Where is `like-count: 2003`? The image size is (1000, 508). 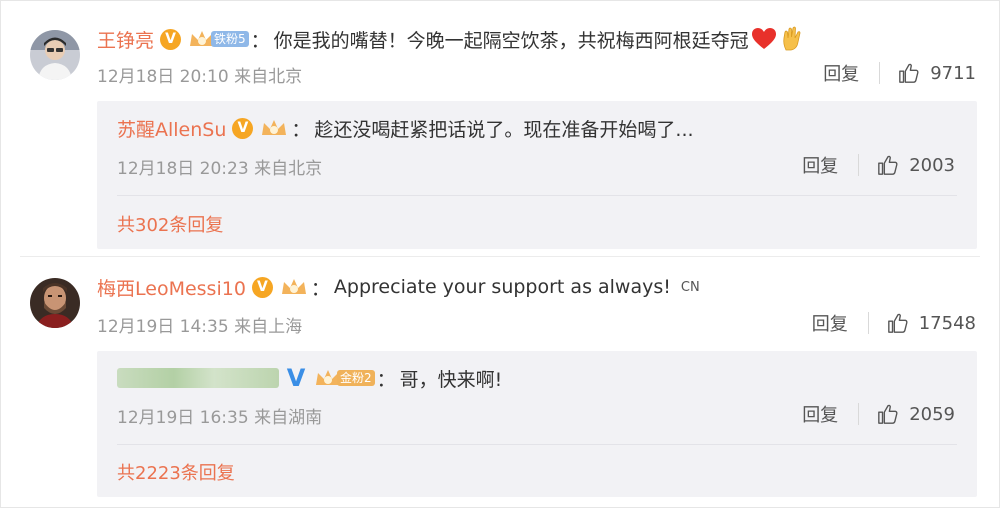
like-count: 2003 is located at coordinates (932, 165).